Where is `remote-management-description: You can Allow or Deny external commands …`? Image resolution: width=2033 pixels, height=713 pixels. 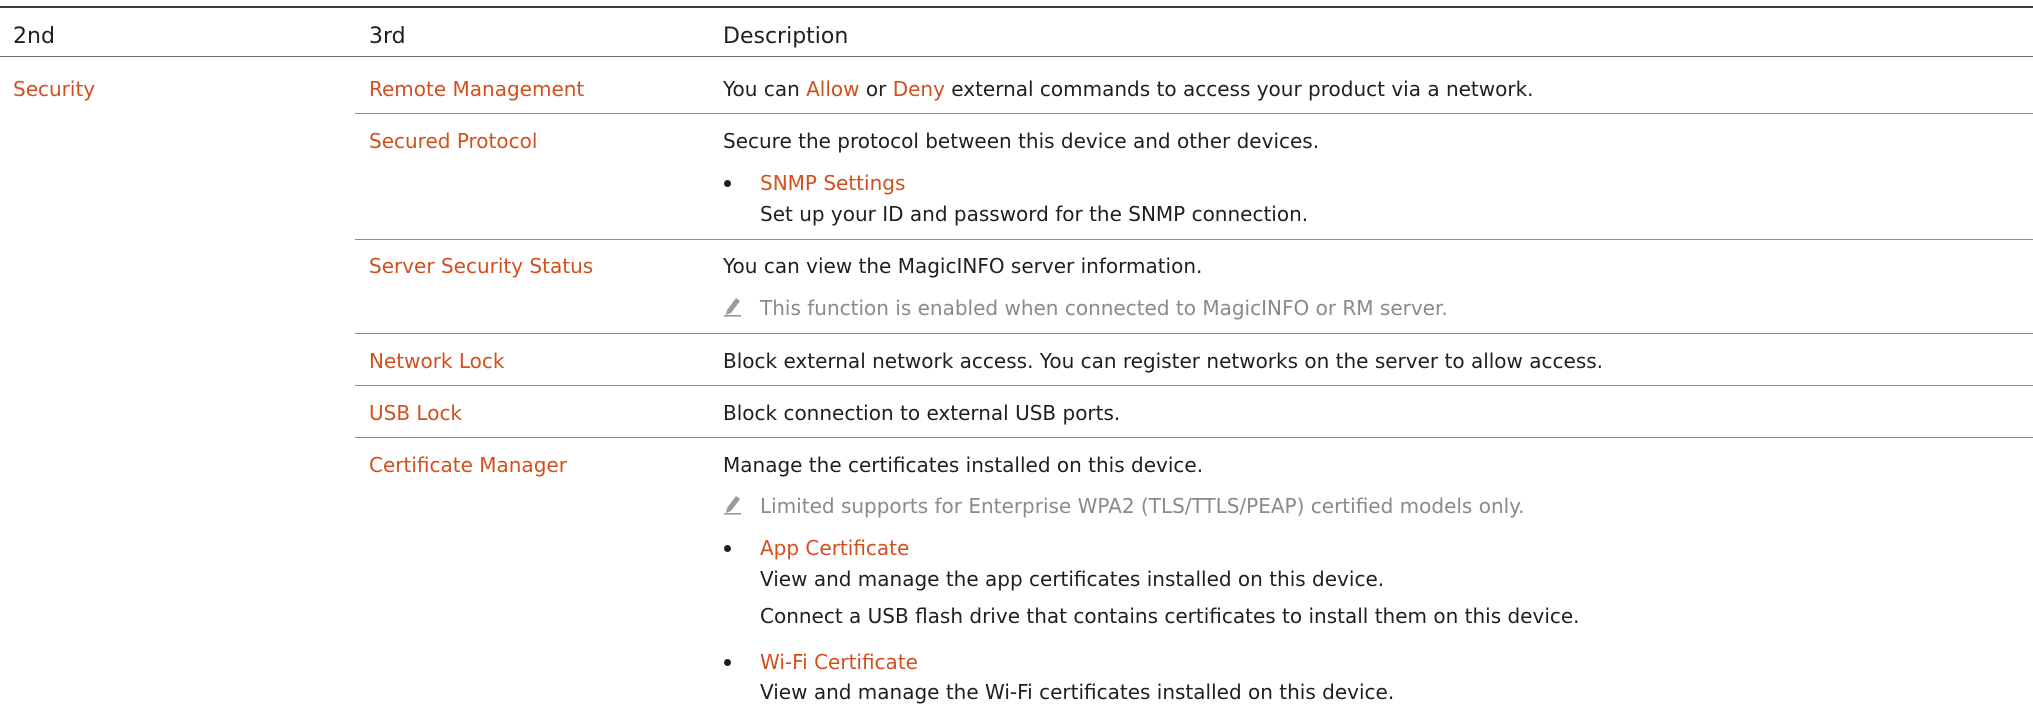
remote-management-description: You can Allow or Deny external commands … is located at coordinates (1128, 89).